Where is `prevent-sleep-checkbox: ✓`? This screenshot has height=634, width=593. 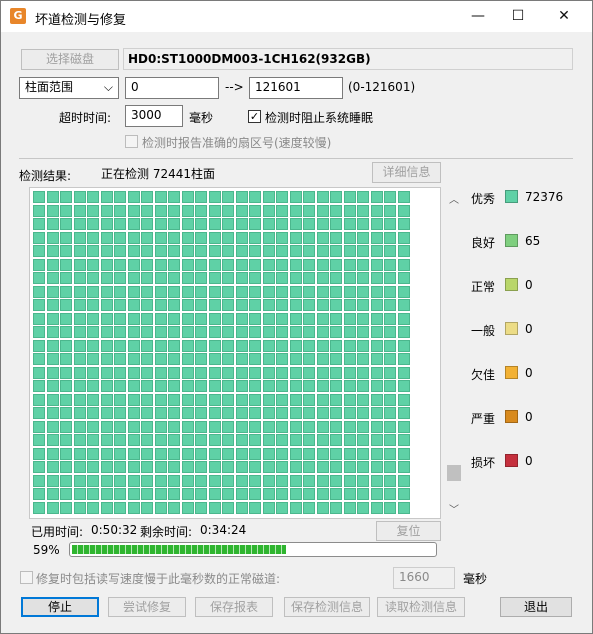
prevent-sleep-checkbox: ✓ is located at coordinates (254, 116).